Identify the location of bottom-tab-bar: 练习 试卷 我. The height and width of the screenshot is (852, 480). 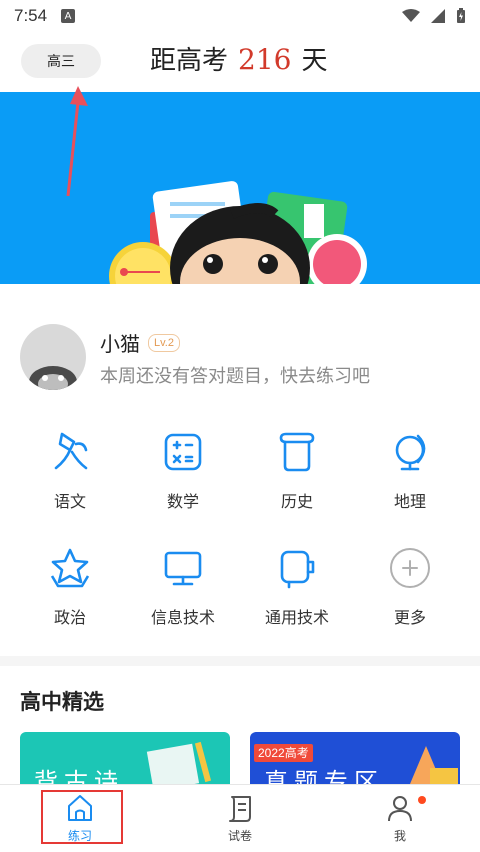
(240, 818).